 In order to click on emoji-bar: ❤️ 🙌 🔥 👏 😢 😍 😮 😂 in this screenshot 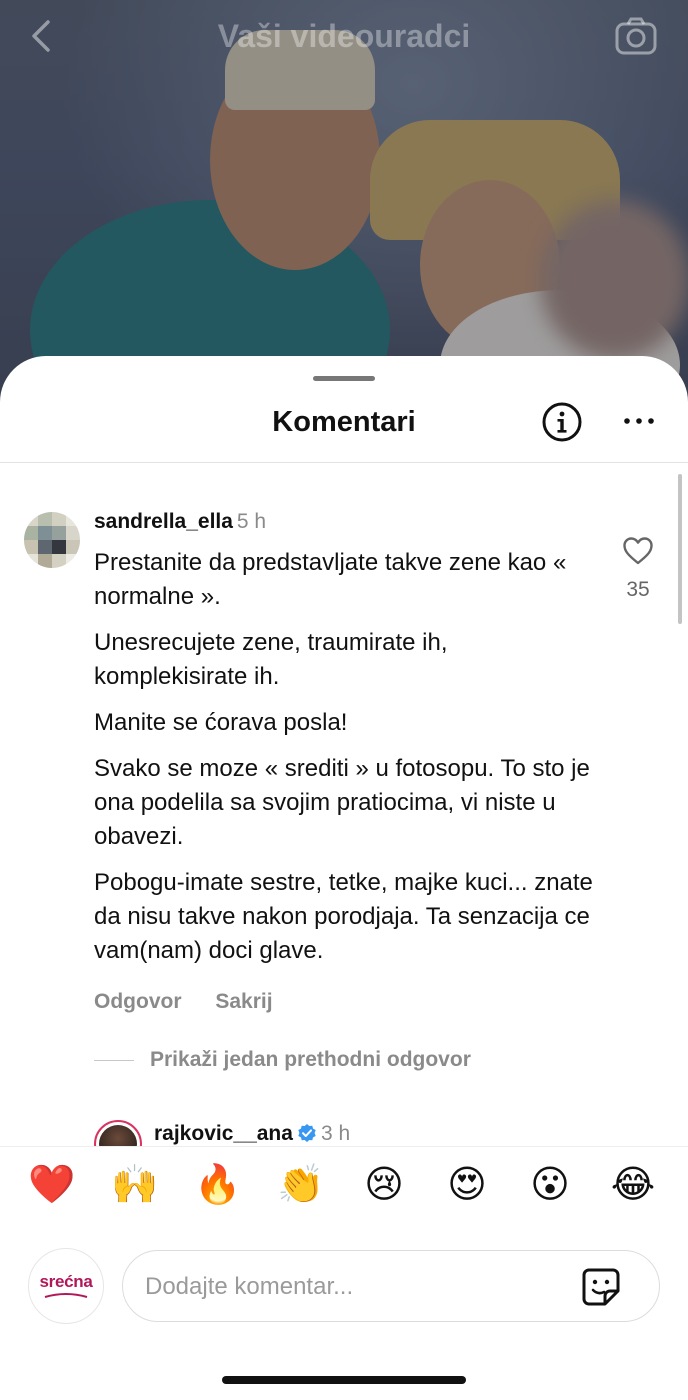, I will do `click(344, 1186)`.